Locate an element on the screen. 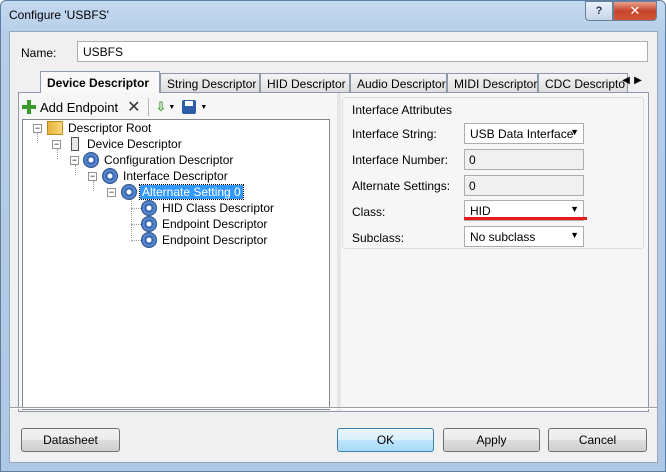  tree-node-descriptor-root: Descriptor Root is located at coordinates (100, 128).